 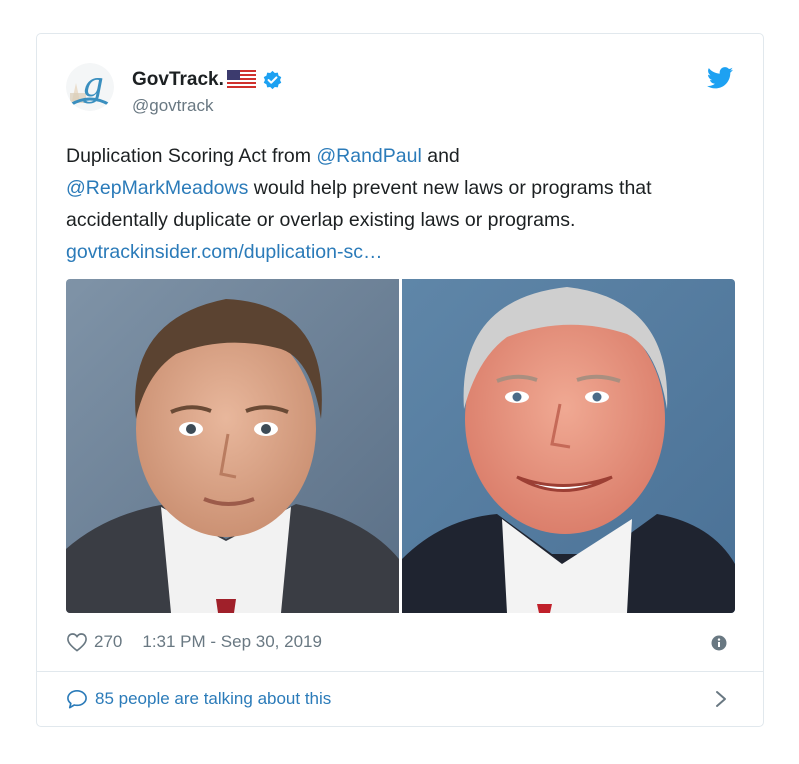 I want to click on info-icon, so click(x=719, y=643).